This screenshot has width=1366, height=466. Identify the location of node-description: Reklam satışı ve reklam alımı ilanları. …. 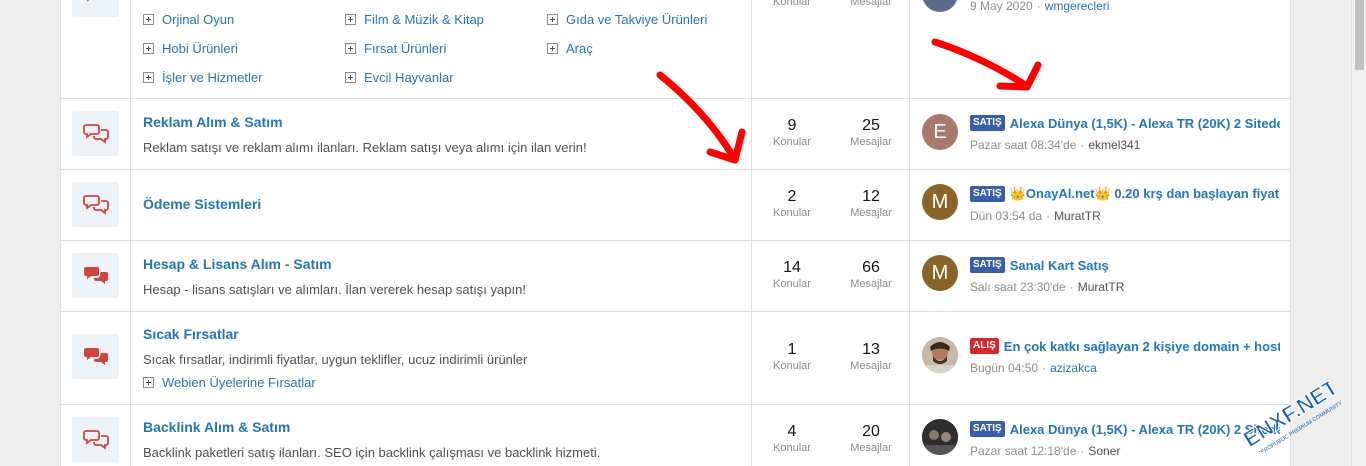
(365, 147).